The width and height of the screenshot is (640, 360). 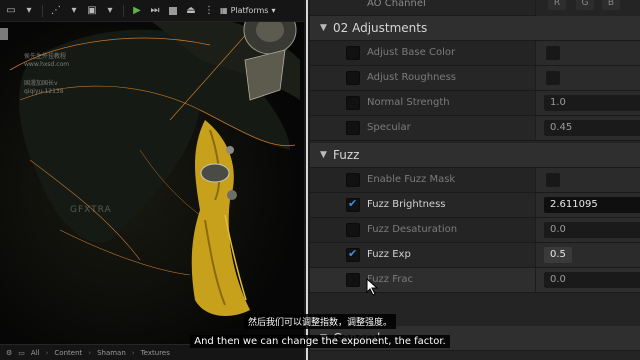 I want to click on watermark-text: 侯先生外挂教程 www.hxsd.com, so click(x=46, y=61).